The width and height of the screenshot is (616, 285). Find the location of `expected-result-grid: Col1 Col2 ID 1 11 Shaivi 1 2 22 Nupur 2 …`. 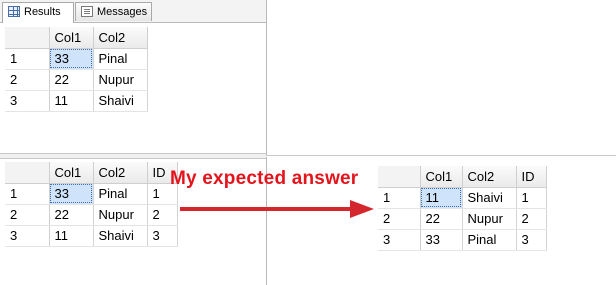

expected-result-grid: Col1 Col2 ID 1 11 Shaivi 1 2 22 Nupur 2 … is located at coordinates (462, 208).